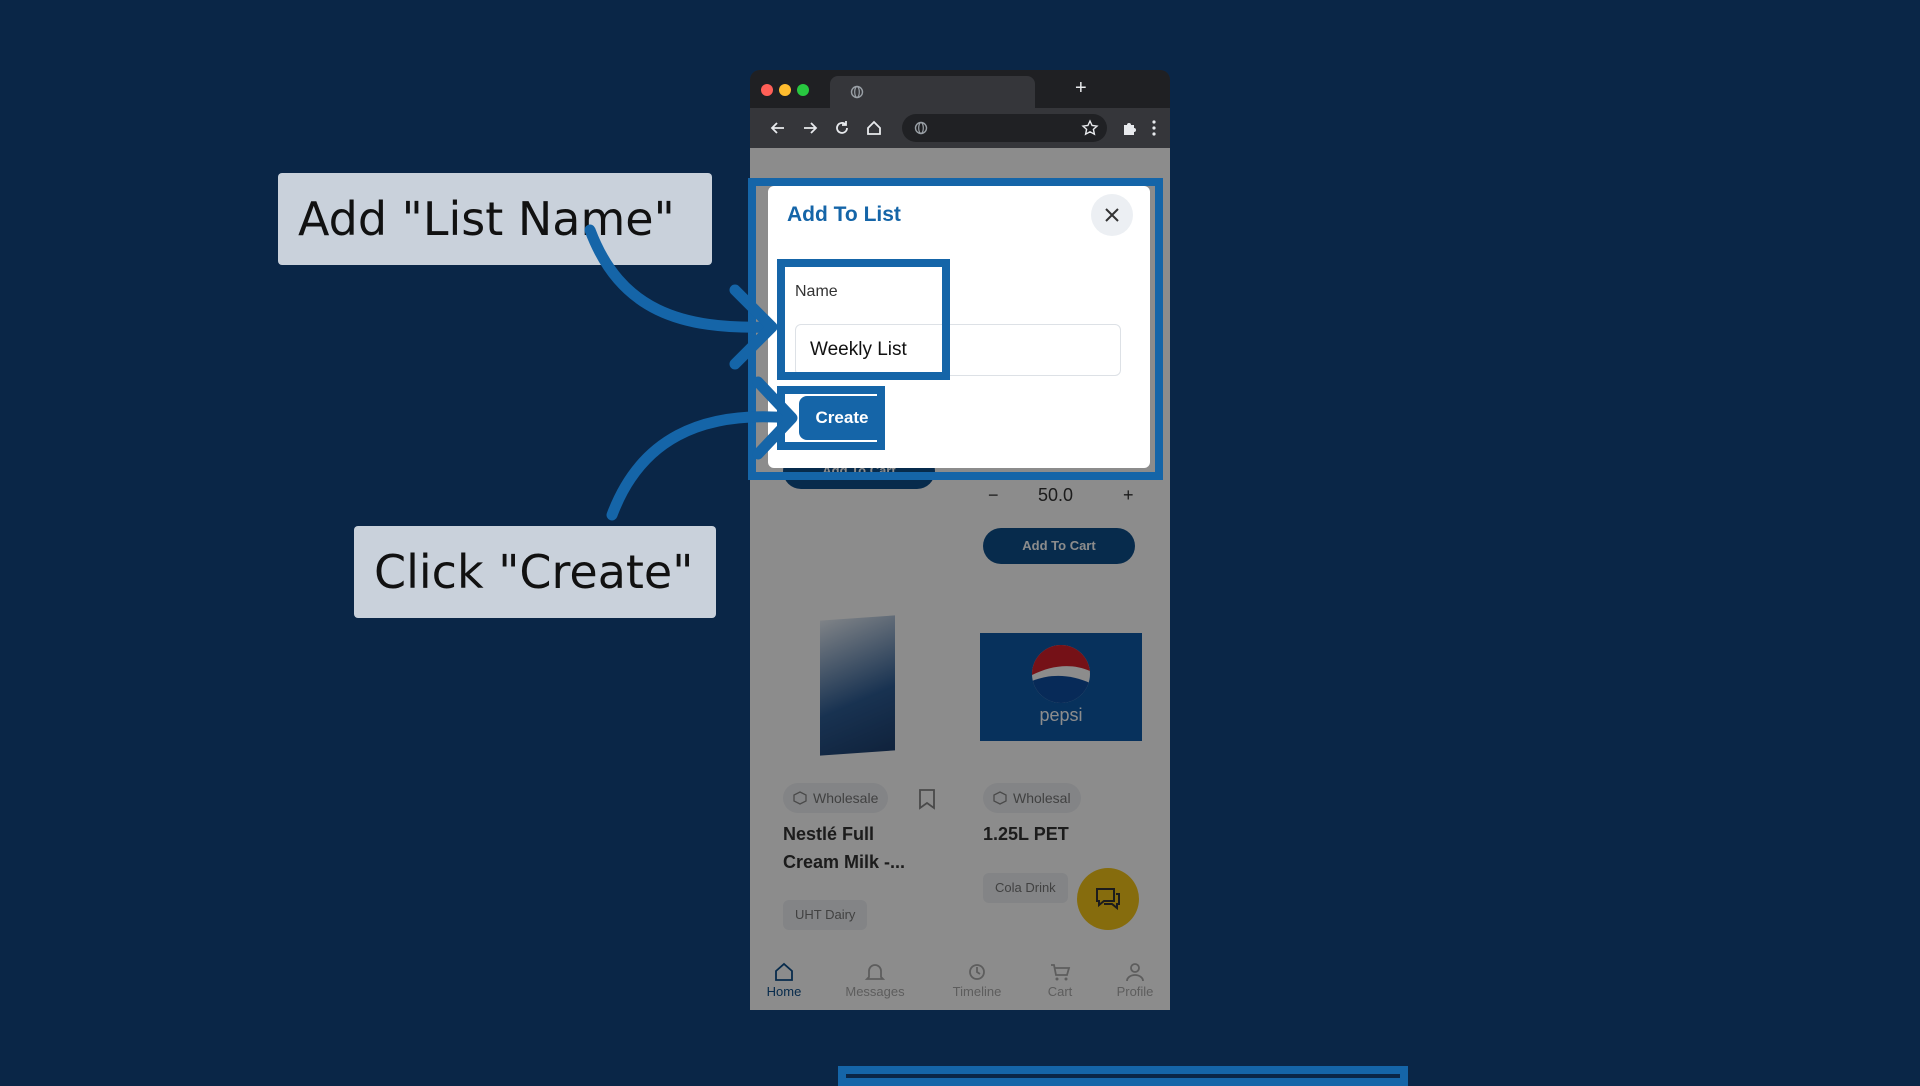 The image size is (1920, 1086). What do you see at coordinates (680, 278) in the screenshot?
I see `arrow-to-name-field` at bounding box center [680, 278].